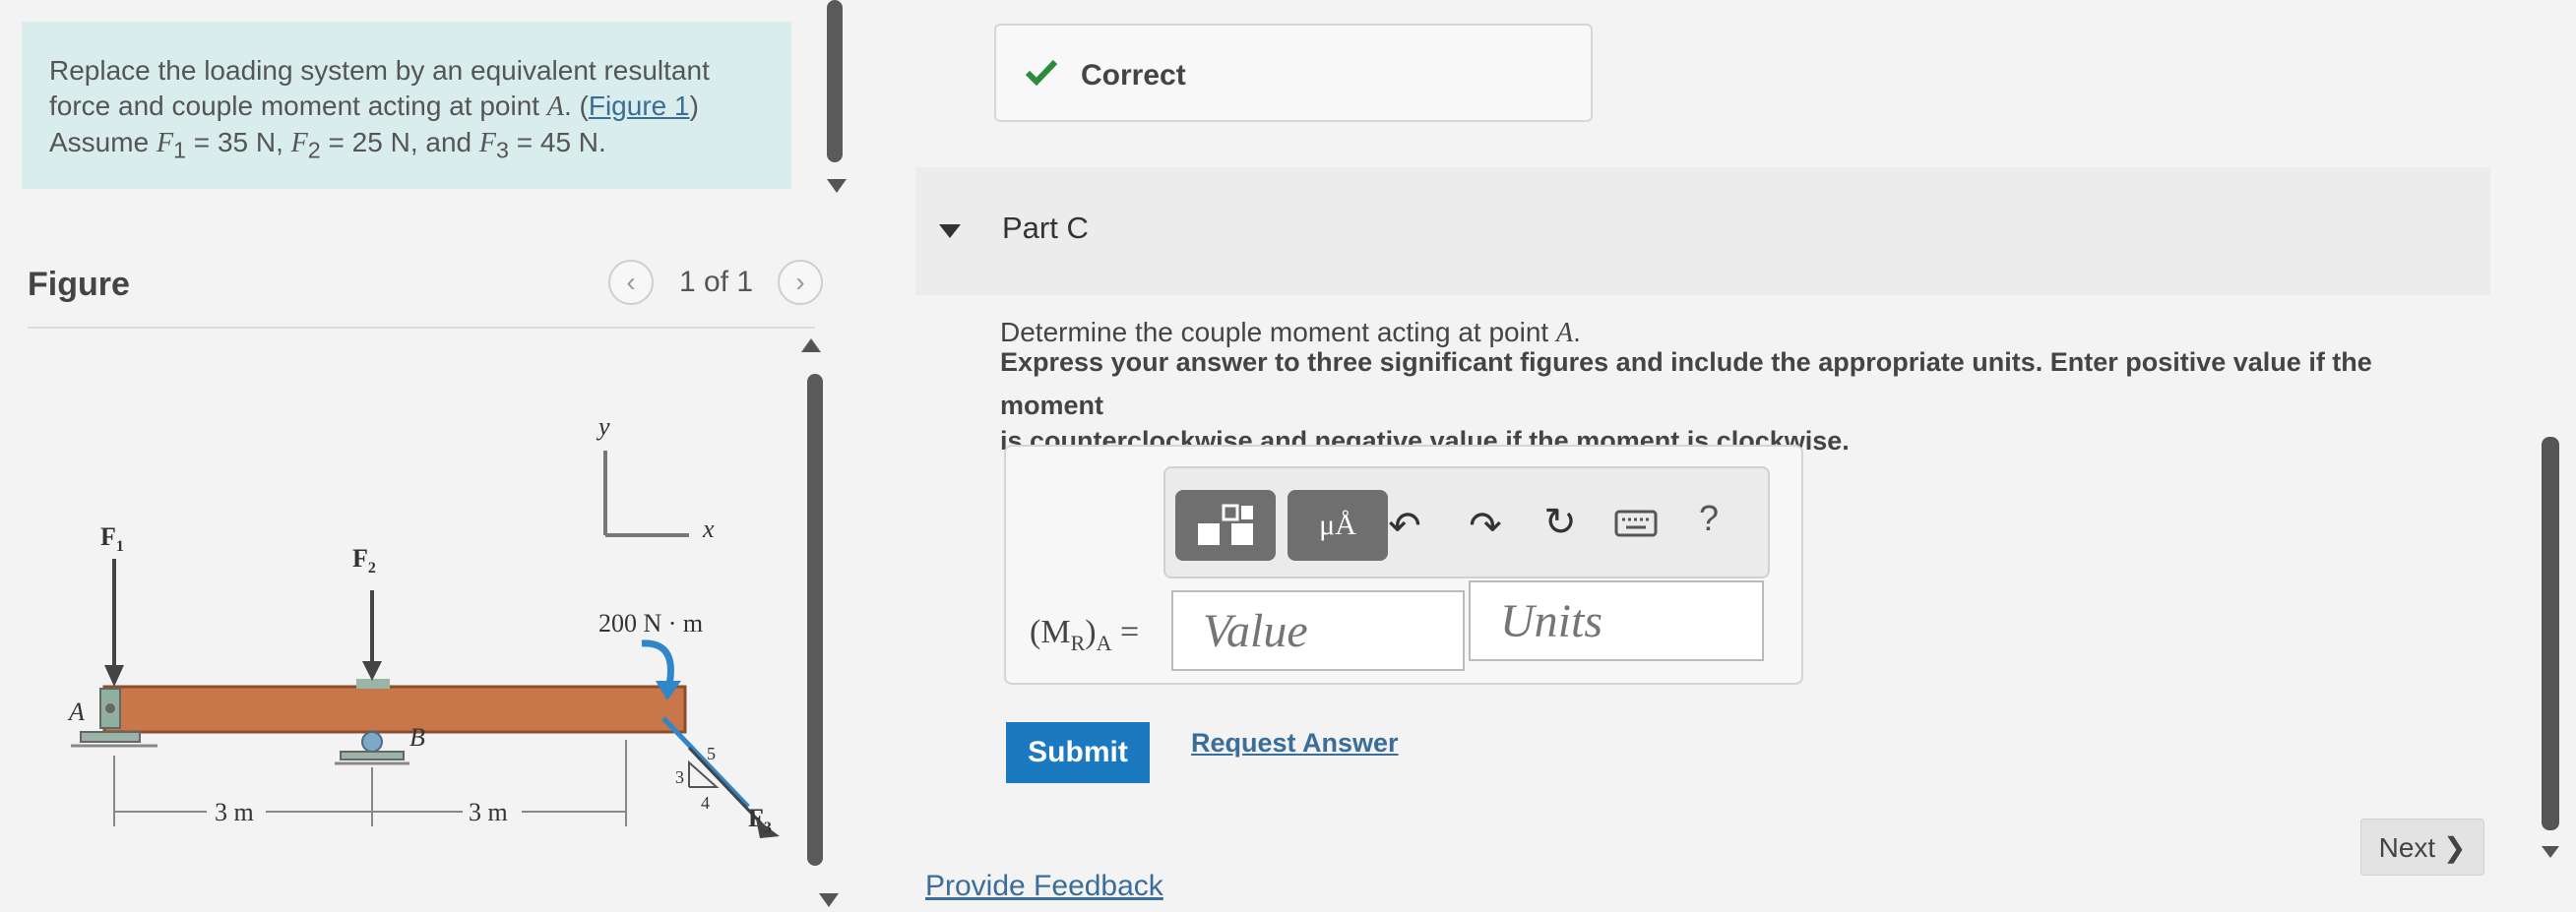 The image size is (2576, 912). Describe the element at coordinates (108, 536) in the screenshot. I see `f1-label: F` at that location.